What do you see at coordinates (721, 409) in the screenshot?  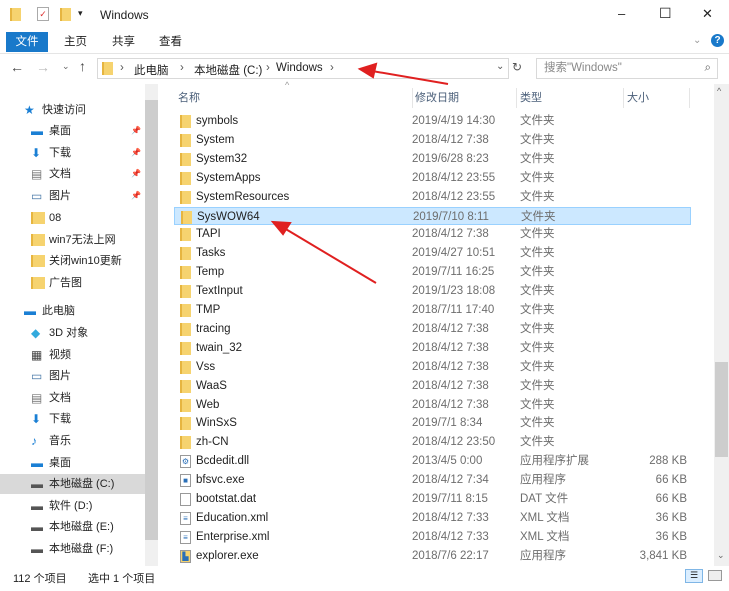 I see `file-list-scrollbar-thumb` at bounding box center [721, 409].